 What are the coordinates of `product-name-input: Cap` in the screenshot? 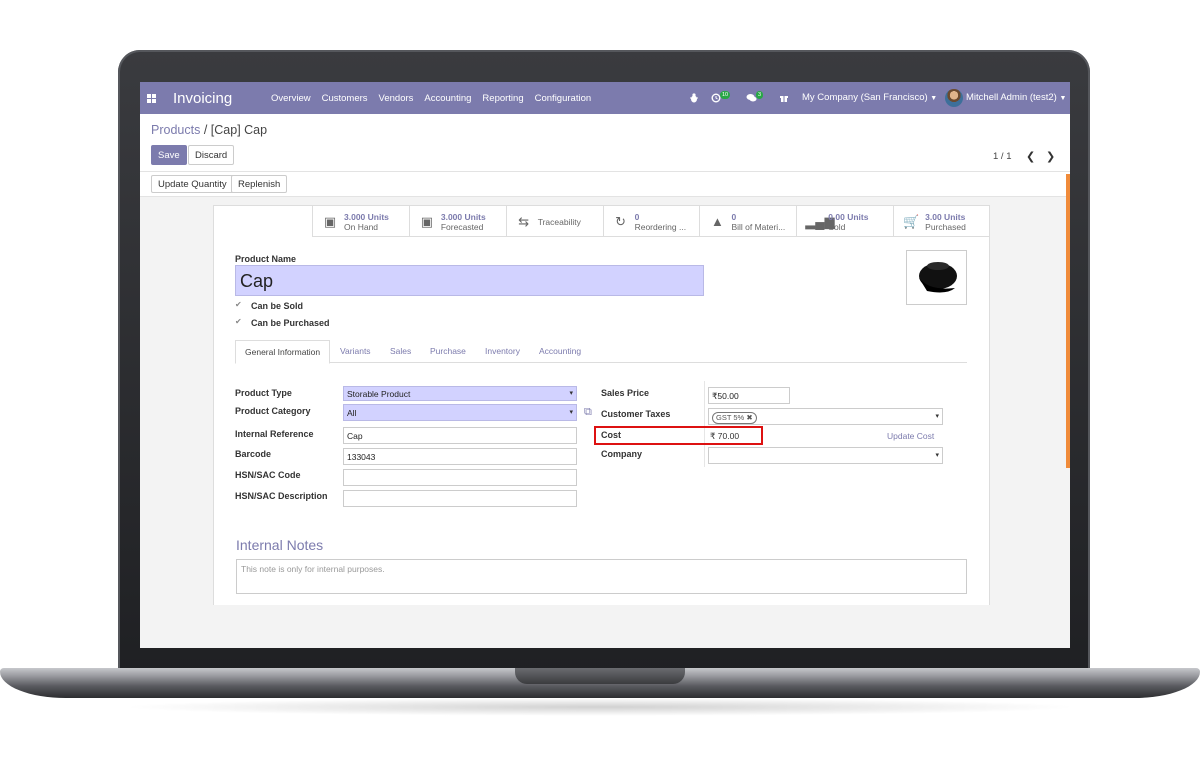 It's located at (469, 280).